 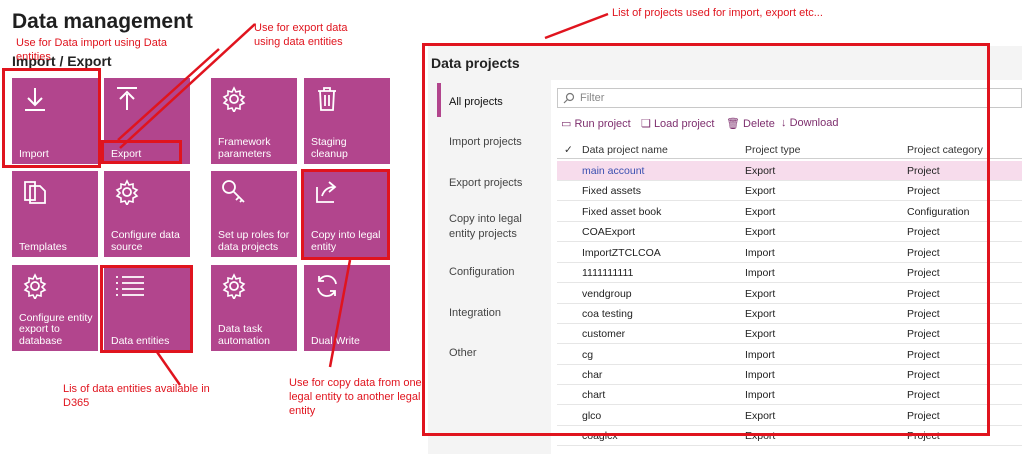 I want to click on tile-label: Templates, so click(x=43, y=246).